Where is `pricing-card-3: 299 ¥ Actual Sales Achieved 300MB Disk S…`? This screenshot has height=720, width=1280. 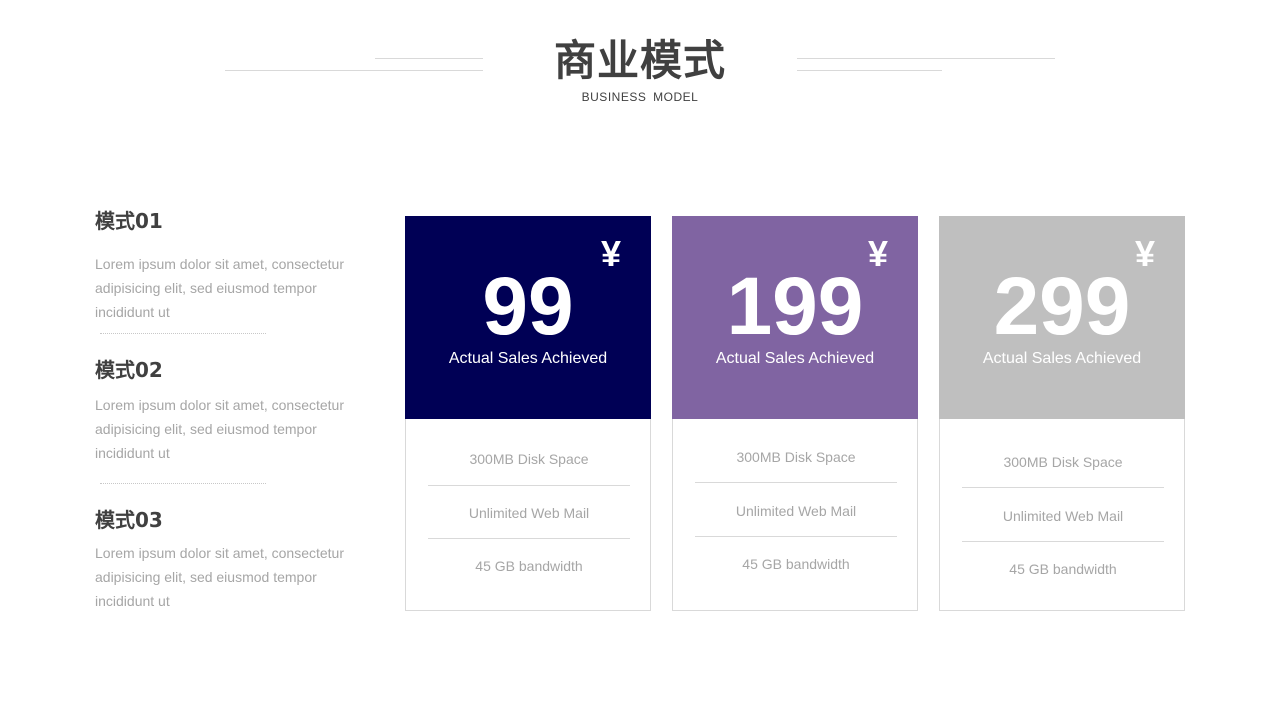 pricing-card-3: 299 ¥ Actual Sales Achieved 300MB Disk S… is located at coordinates (1062, 413).